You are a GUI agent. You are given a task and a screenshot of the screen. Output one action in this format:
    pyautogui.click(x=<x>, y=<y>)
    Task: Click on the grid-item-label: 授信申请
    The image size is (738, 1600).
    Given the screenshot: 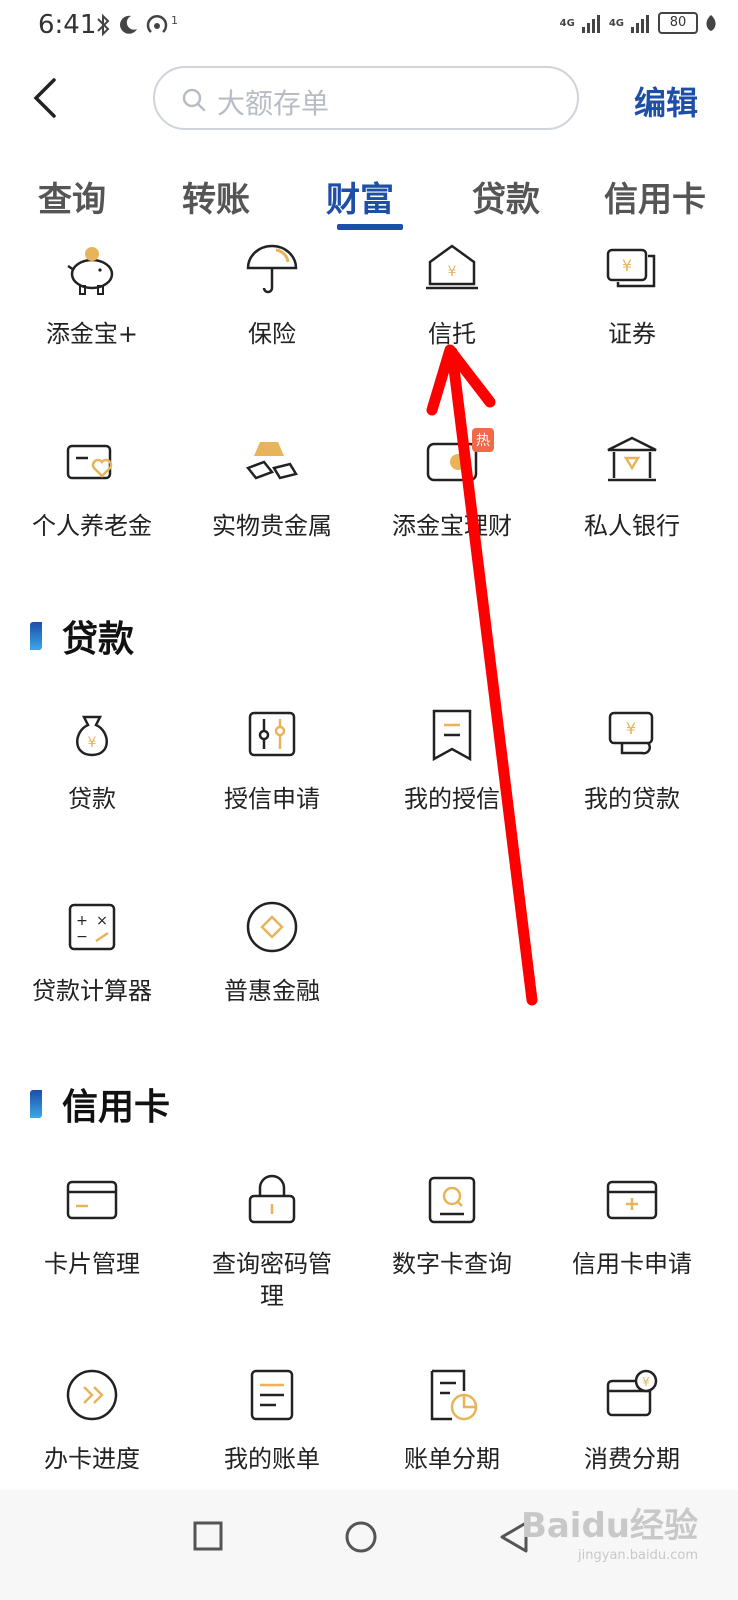 What is the action you would take?
    pyautogui.click(x=272, y=799)
    